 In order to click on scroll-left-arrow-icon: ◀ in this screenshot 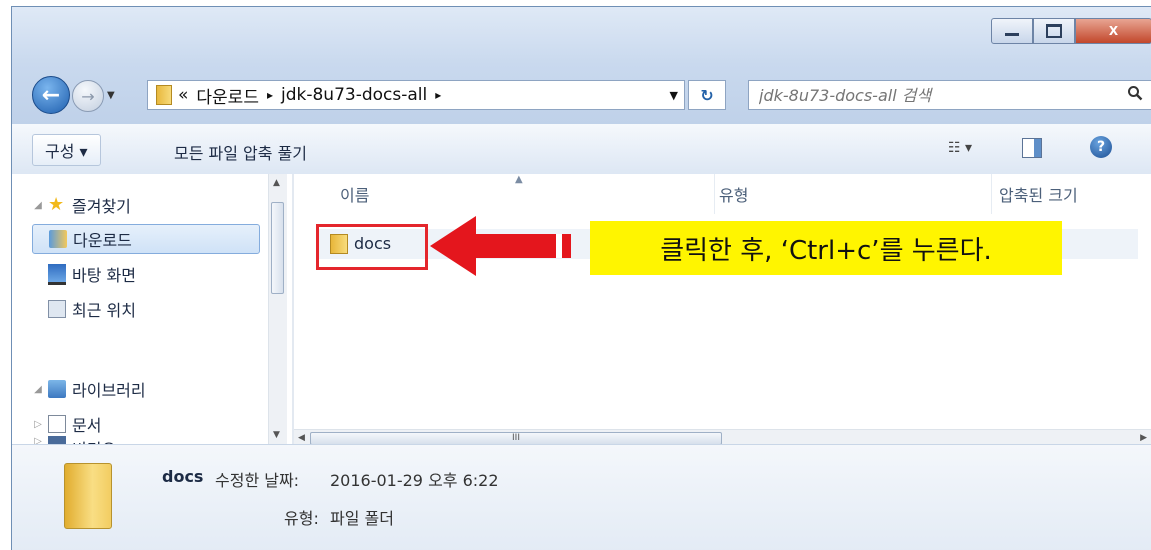, I will do `click(301, 438)`.